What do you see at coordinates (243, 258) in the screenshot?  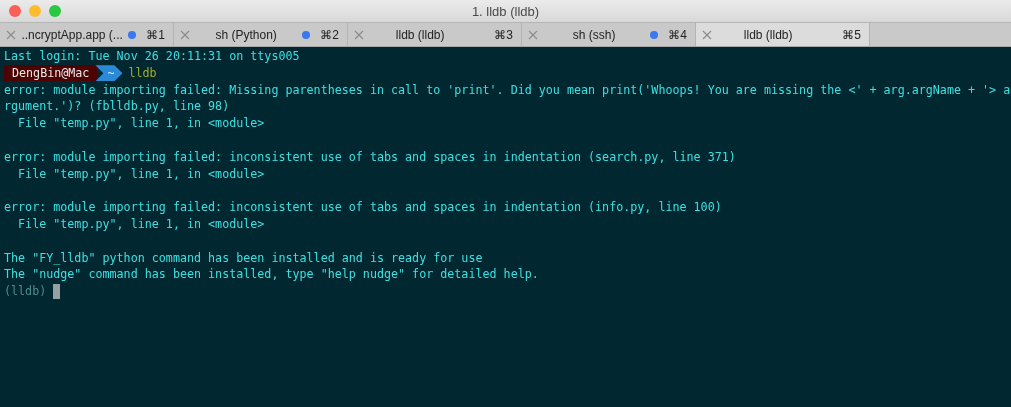 I see `output-line: The "FY_lldb" python command has been installed and is ready for use` at bounding box center [243, 258].